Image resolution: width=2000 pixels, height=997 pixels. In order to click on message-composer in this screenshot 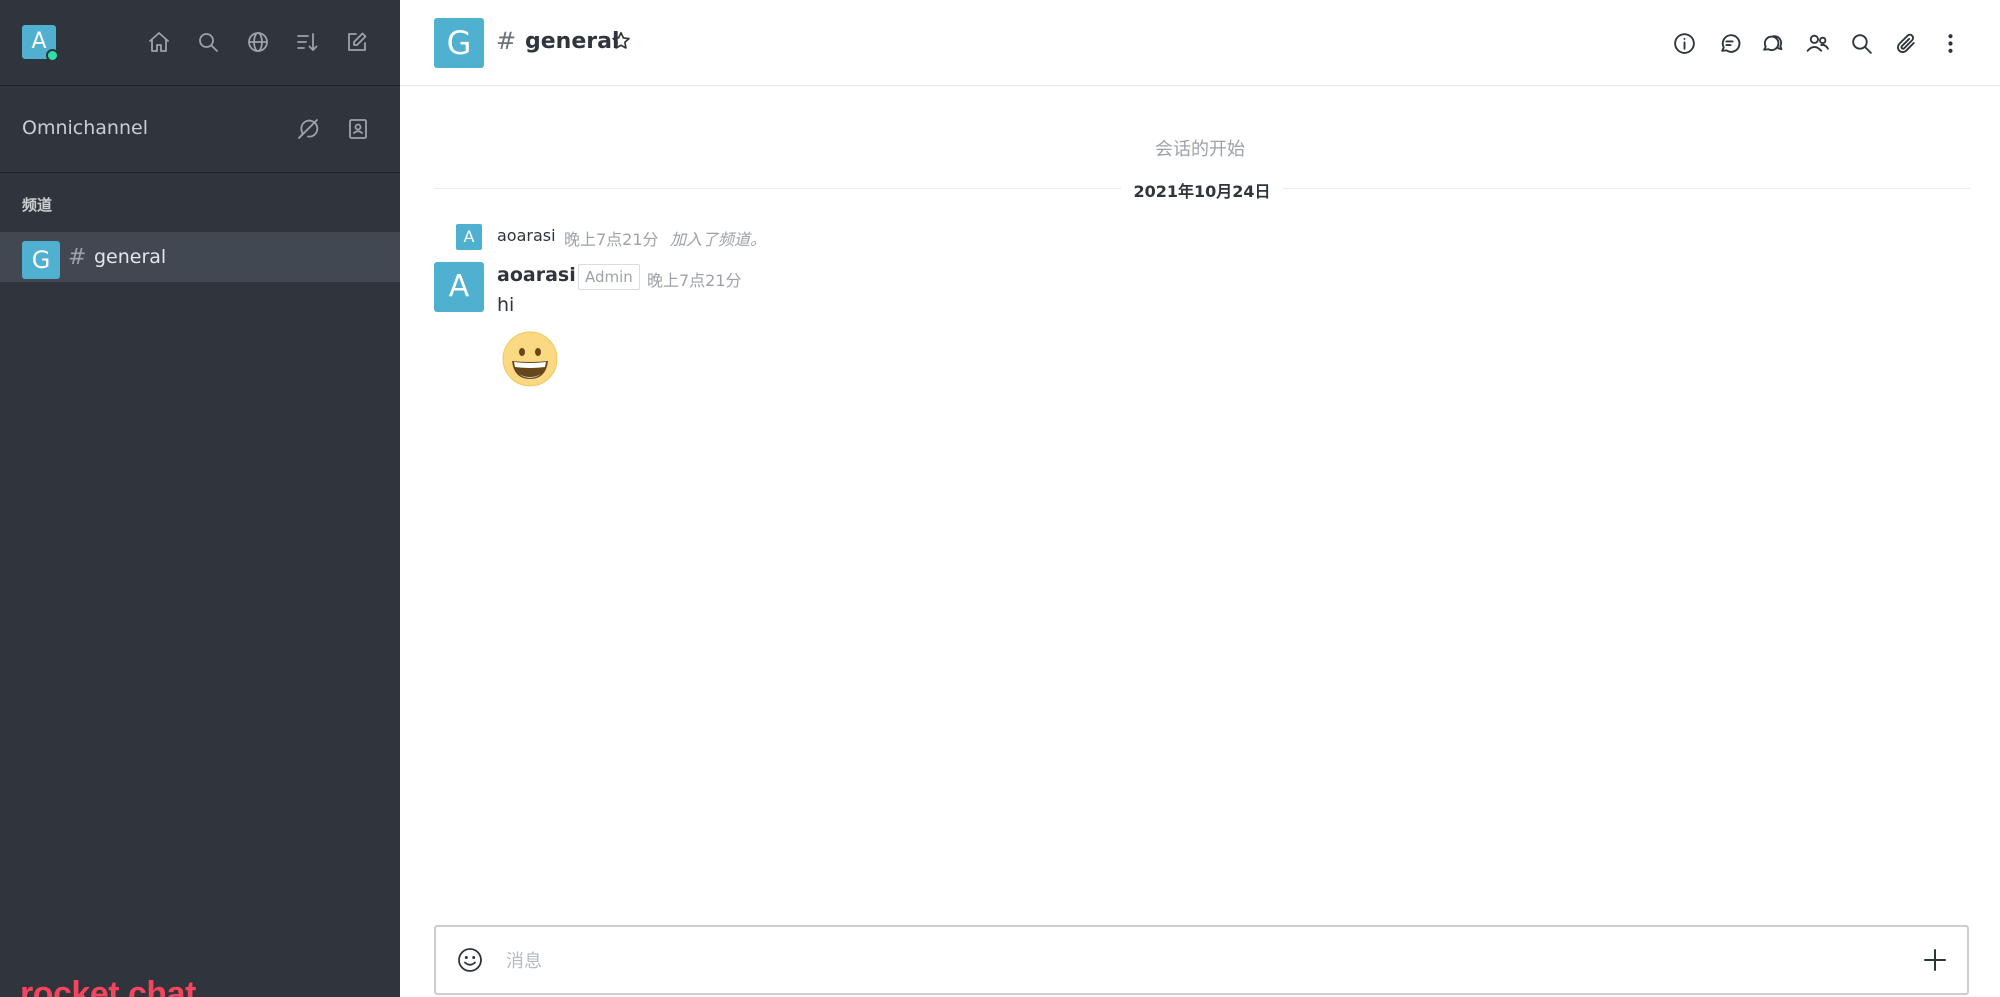, I will do `click(1201, 960)`.